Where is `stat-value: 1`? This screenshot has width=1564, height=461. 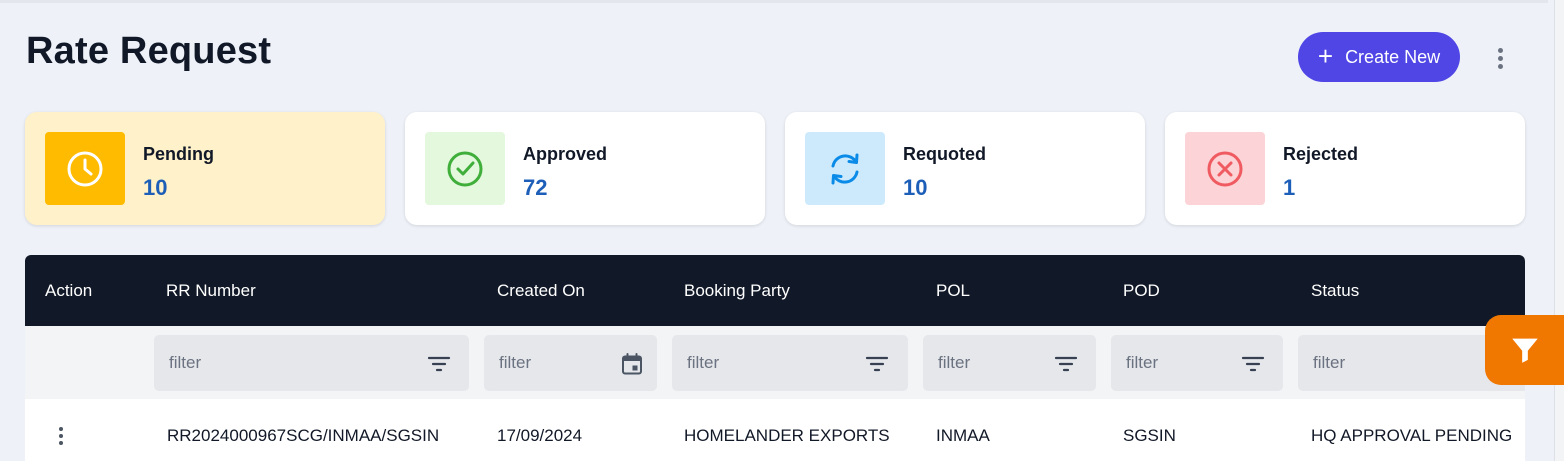
stat-value: 1 is located at coordinates (1289, 187).